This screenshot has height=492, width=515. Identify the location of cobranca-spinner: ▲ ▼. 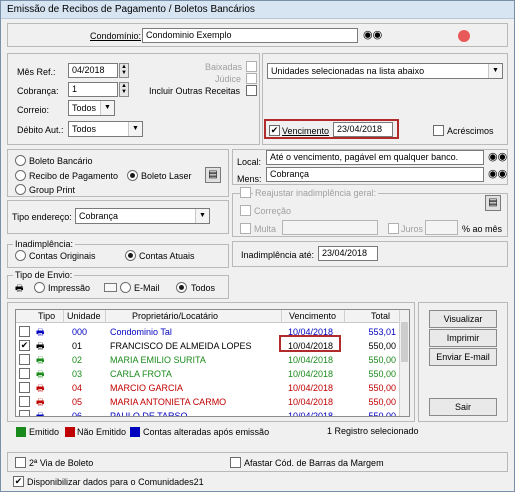
(124, 89).